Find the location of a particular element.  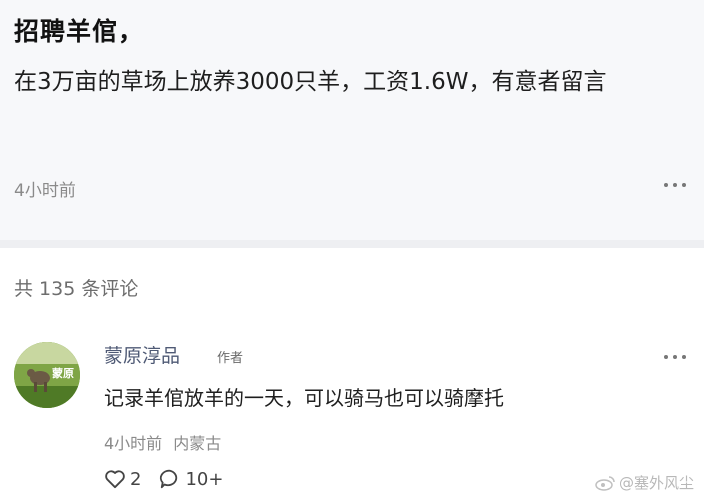

svg-text: 蒙原 is located at coordinates (63, 373).